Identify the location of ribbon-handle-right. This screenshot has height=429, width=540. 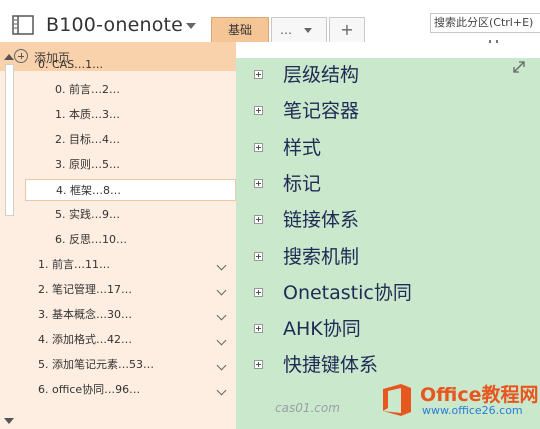
(497, 41).